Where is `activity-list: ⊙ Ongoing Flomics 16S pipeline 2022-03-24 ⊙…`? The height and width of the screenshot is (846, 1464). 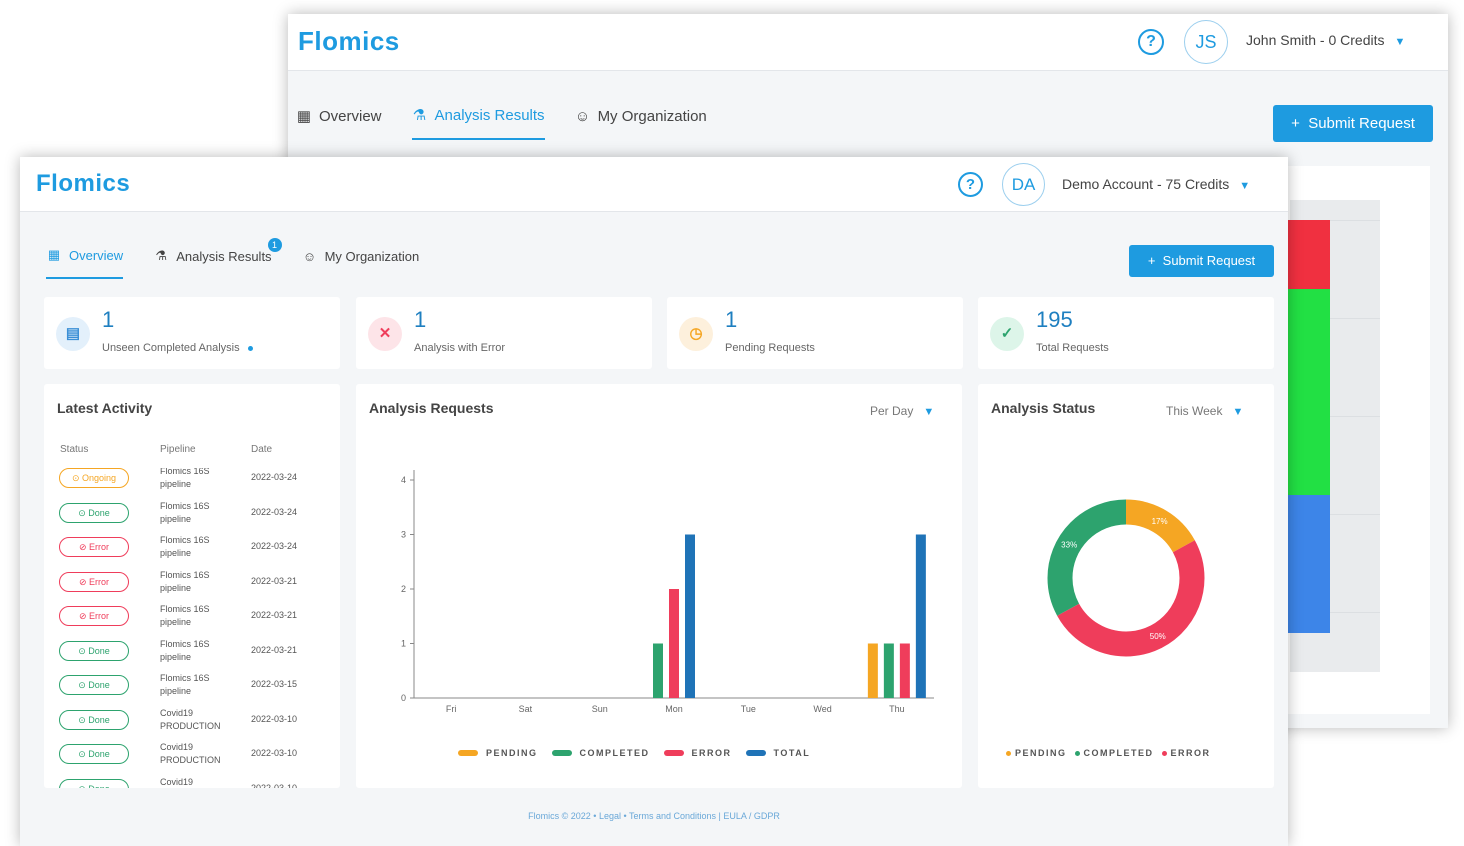 activity-list: ⊙ Ongoing Flomics 16S pipeline 2022-03-24 ⊙… is located at coordinates (192, 628).